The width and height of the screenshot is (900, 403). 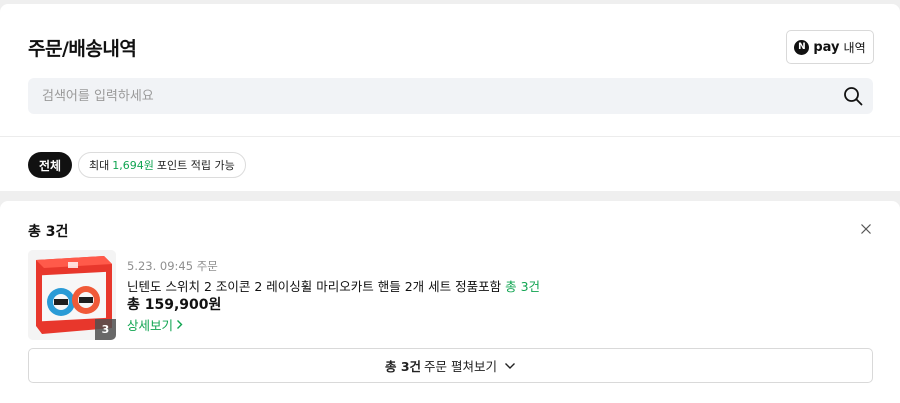 I want to click on npay-history-button: N pay 내역, so click(x=830, y=47).